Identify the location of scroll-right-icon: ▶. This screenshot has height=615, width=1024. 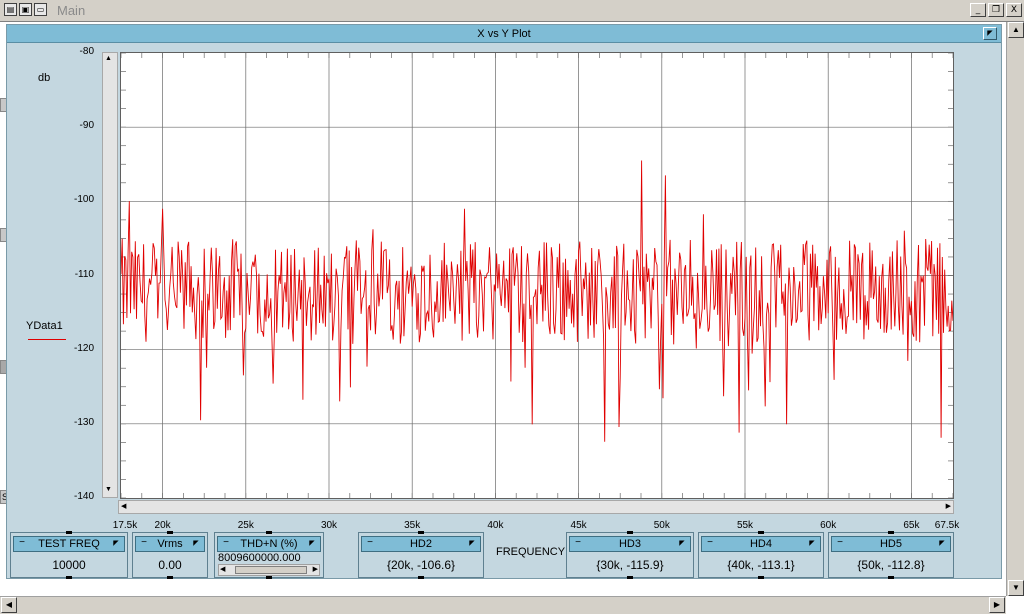
(997, 605).